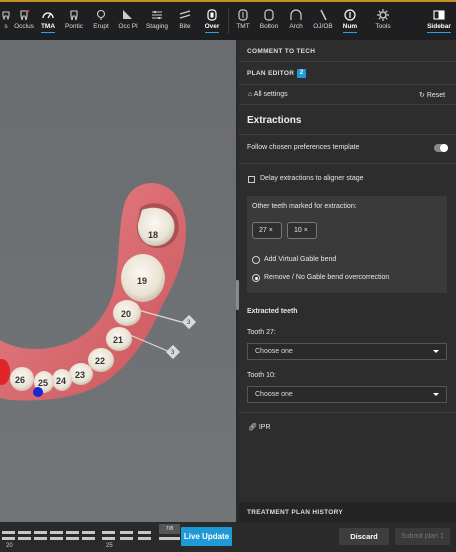 The width and height of the screenshot is (456, 552). What do you see at coordinates (169, 529) in the screenshot?
I see `last-stage-indicator: 7/8` at bounding box center [169, 529].